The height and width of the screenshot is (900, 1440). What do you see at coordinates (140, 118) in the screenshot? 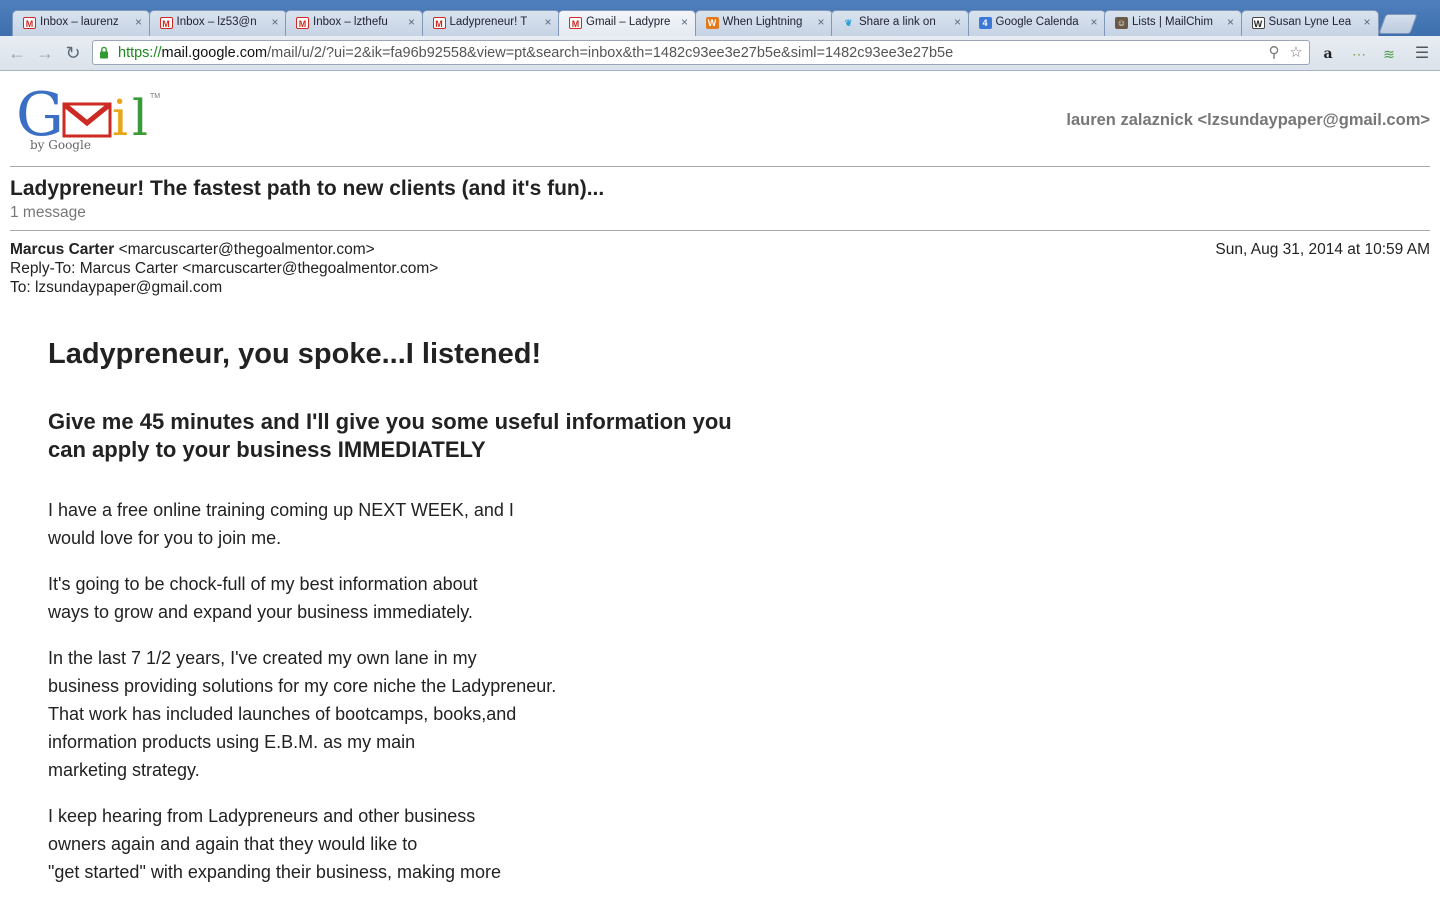
I see `svg-text: l` at bounding box center [140, 118].